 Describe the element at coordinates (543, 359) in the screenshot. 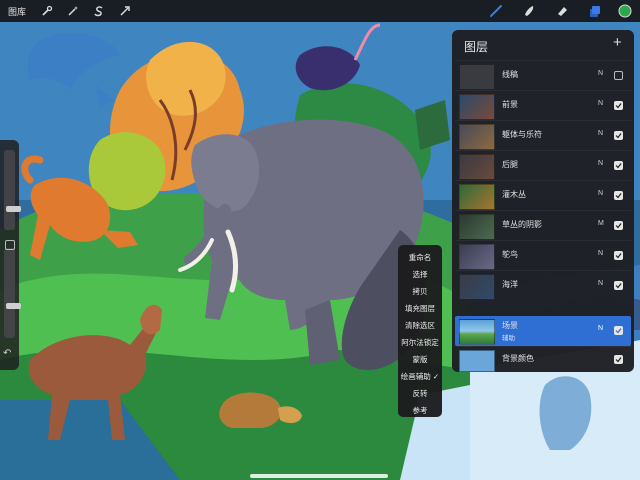

I see `background-color-row: 背景颜色` at that location.